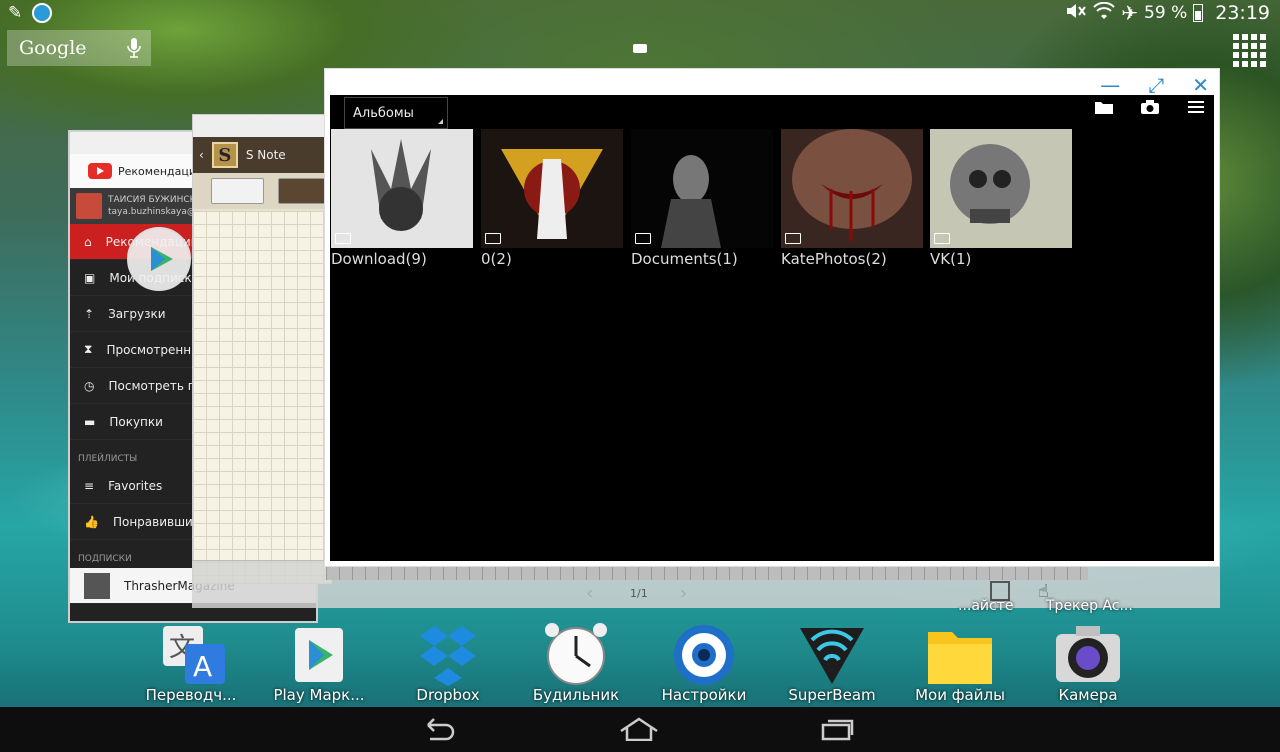 Image resolution: width=1280 pixels, height=752 pixels. I want to click on snote-app-icon: S, so click(224, 155).